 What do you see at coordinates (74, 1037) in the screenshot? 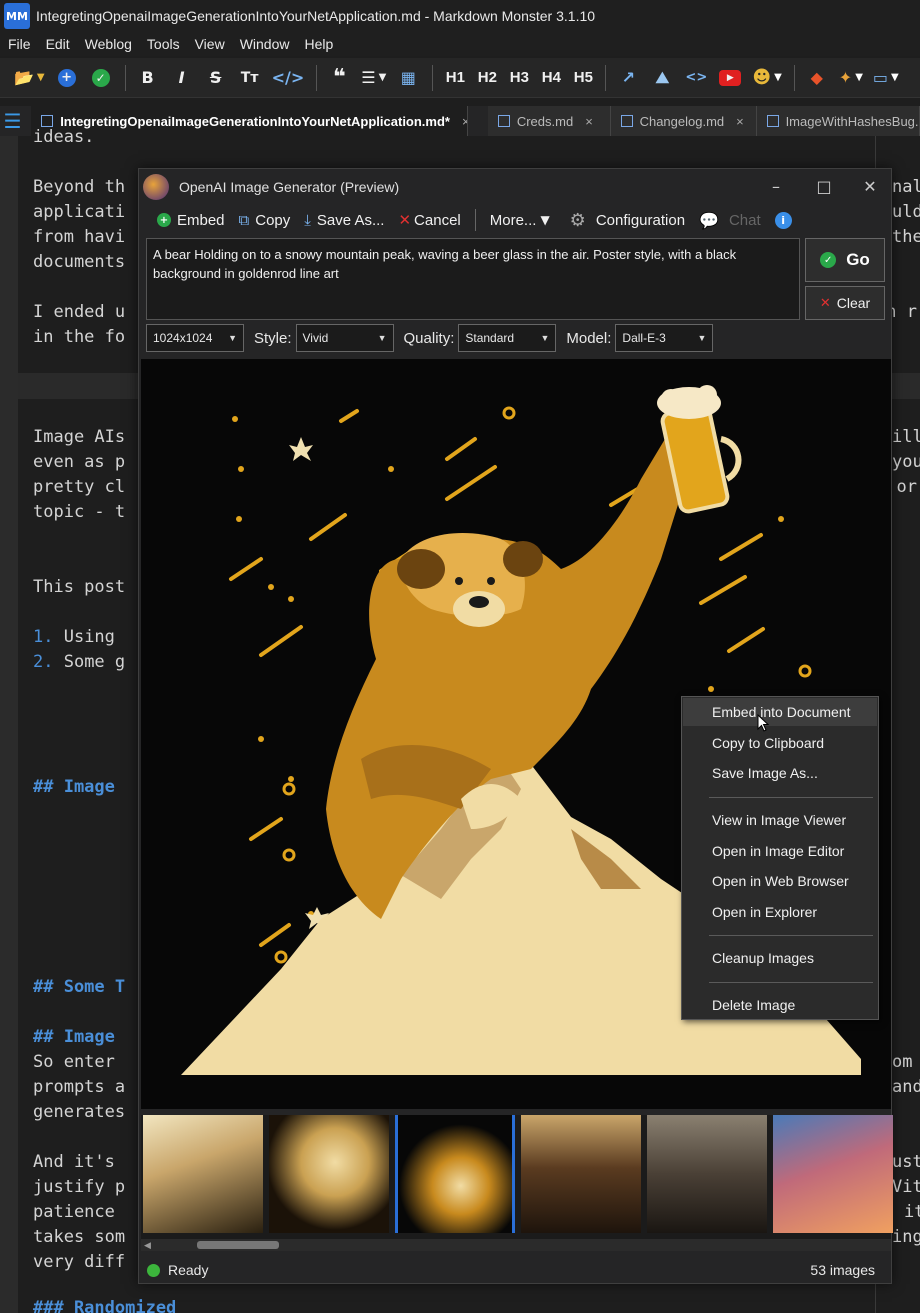
I see `editor-heading: ## Image` at bounding box center [74, 1037].